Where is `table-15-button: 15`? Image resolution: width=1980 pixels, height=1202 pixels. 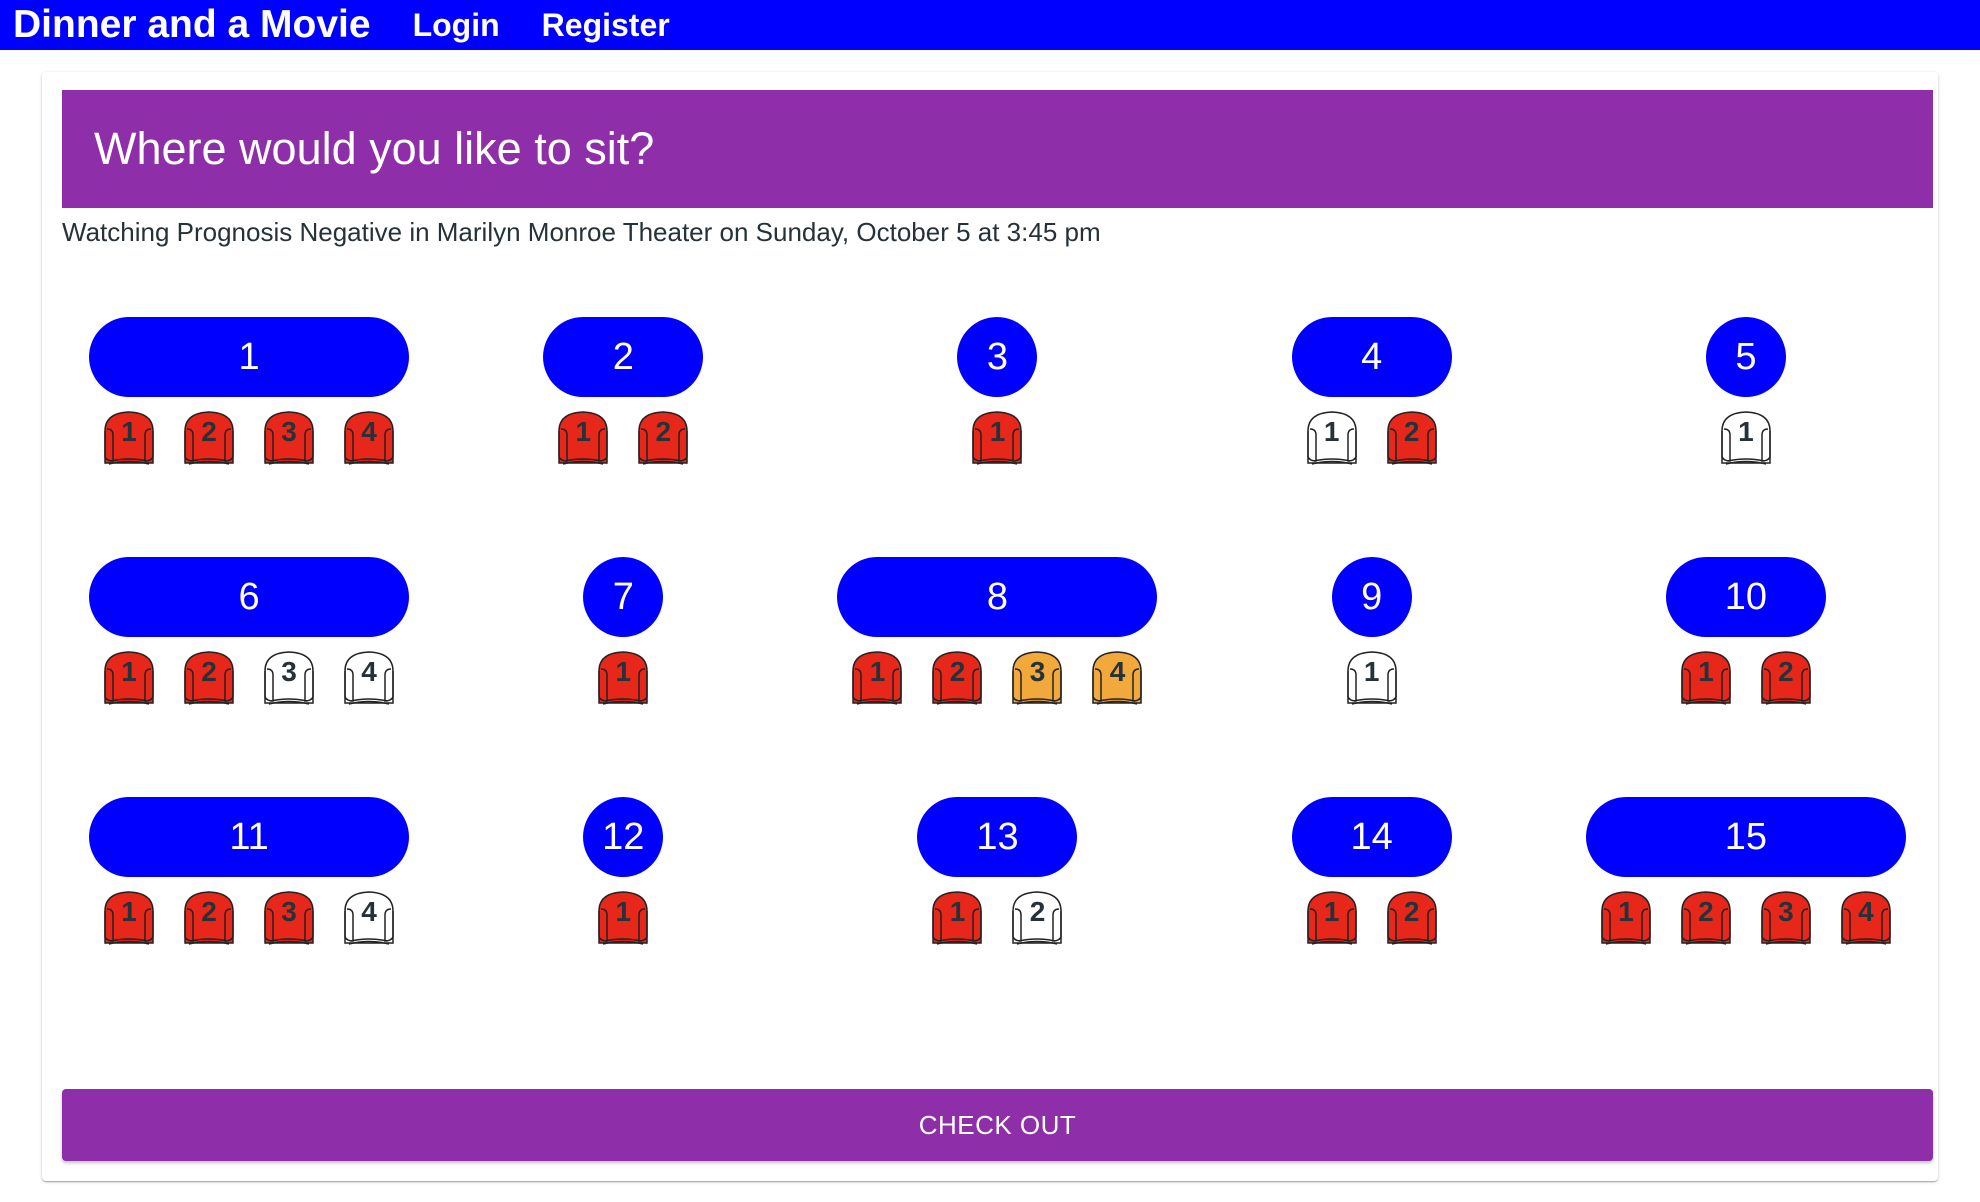 table-15-button: 15 is located at coordinates (1745, 837).